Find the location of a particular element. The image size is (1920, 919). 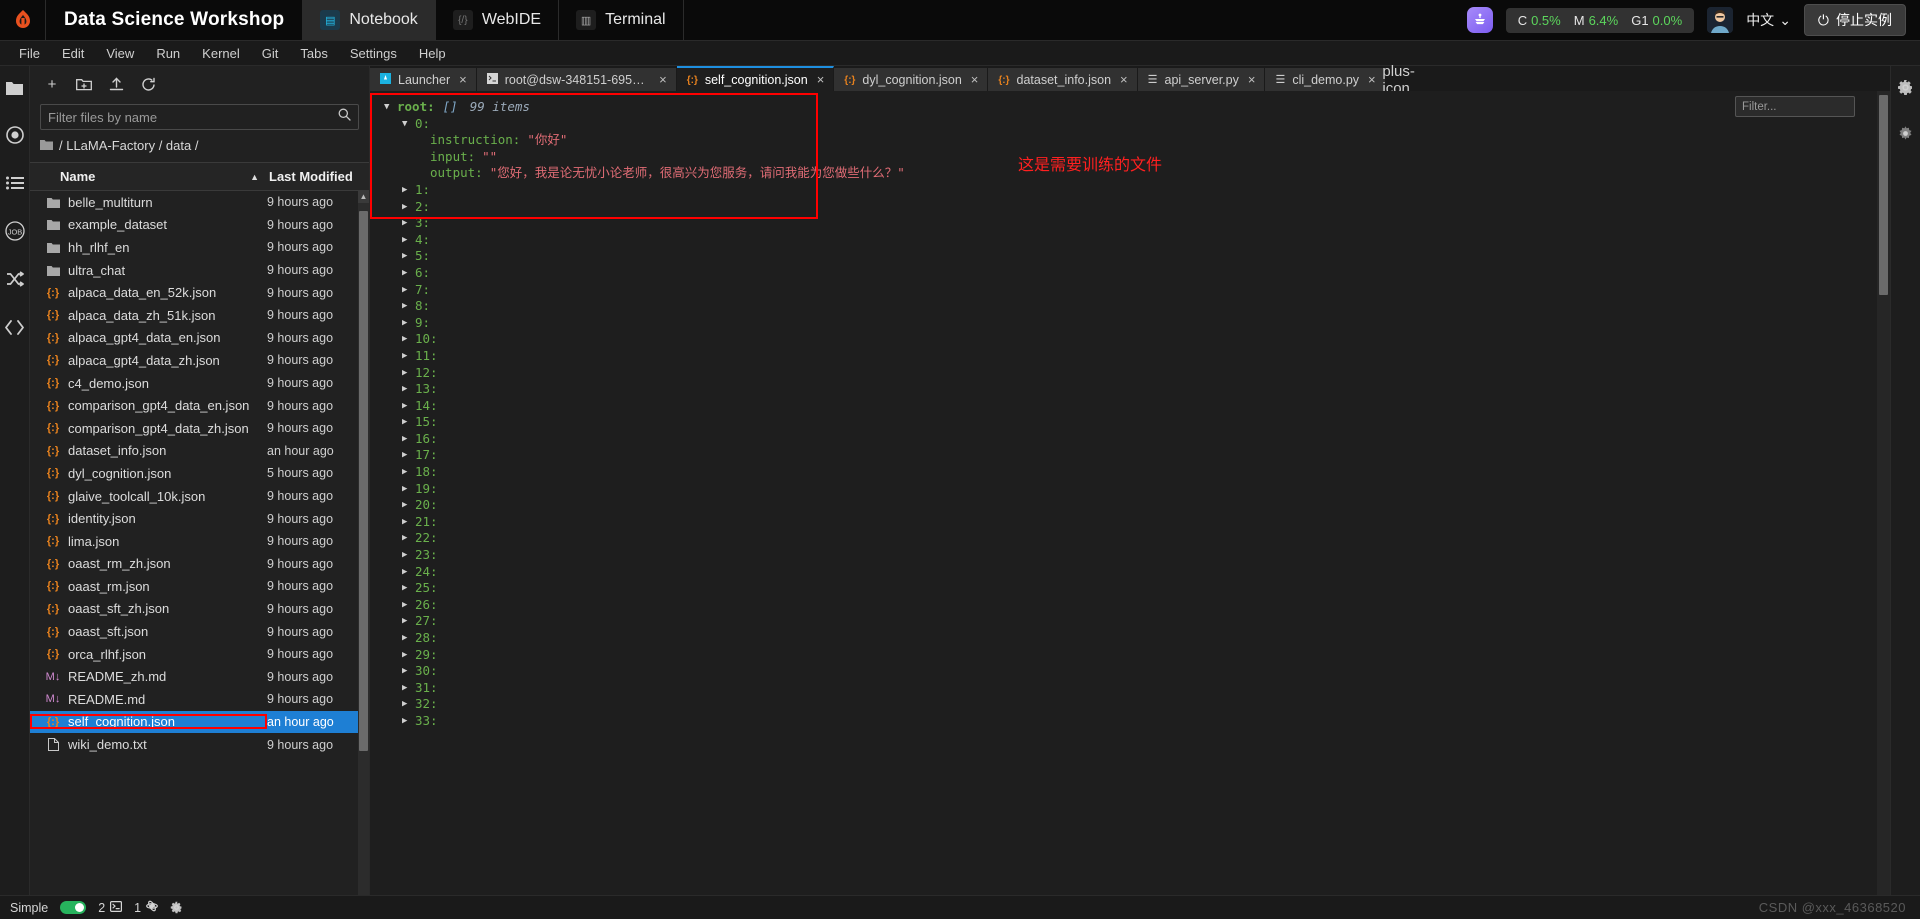

settings-status-icon is located at coordinates (176, 907).